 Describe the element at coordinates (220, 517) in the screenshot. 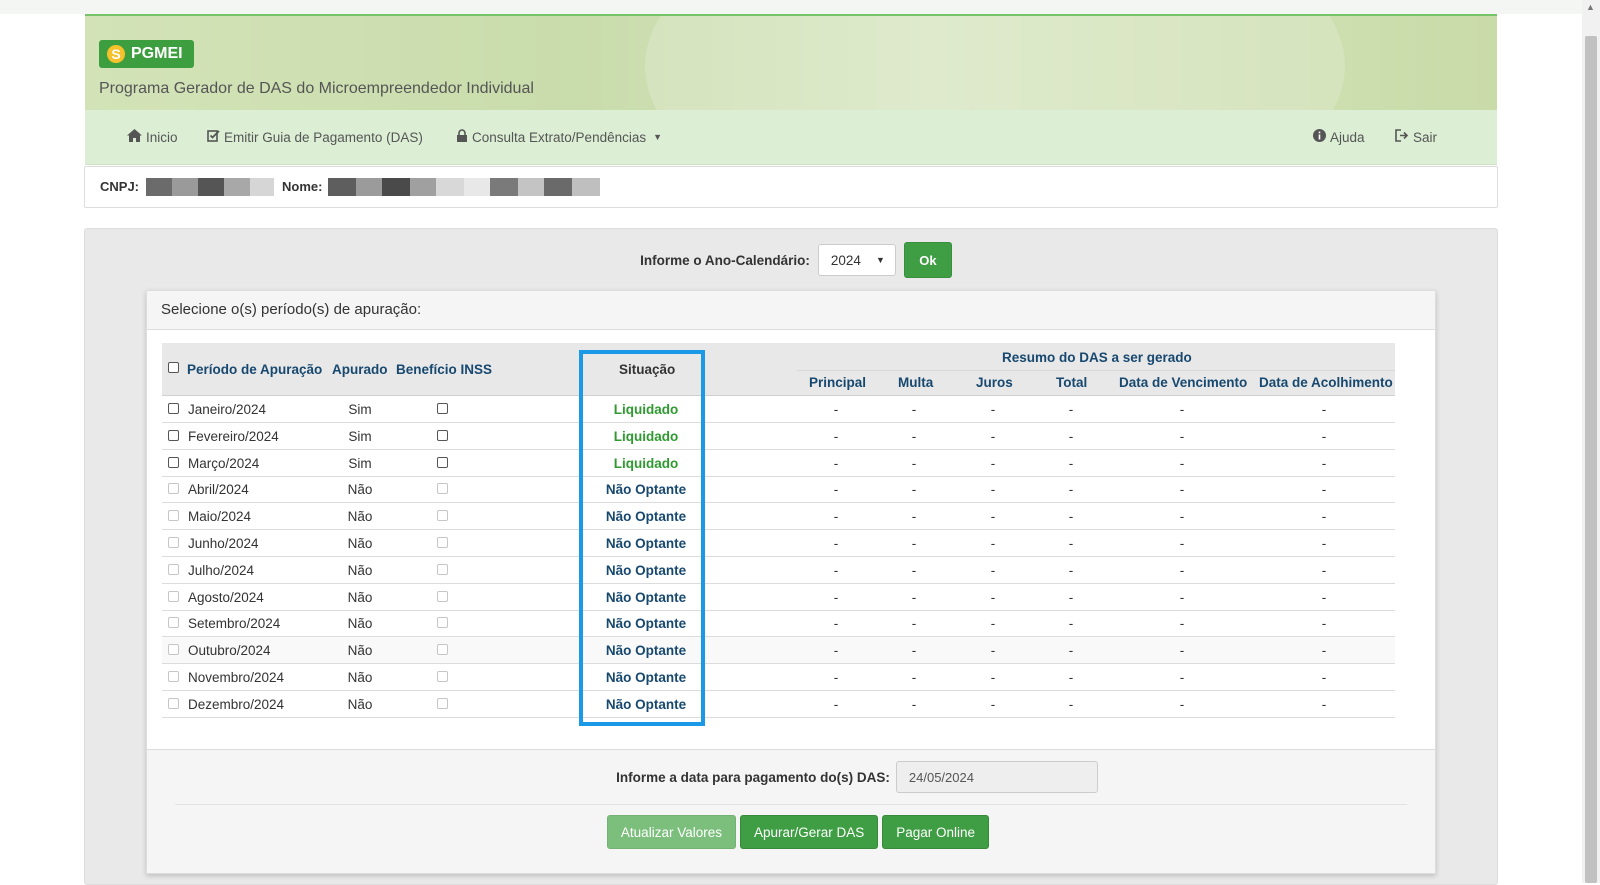

I see `period-label: Maio/2024` at that location.